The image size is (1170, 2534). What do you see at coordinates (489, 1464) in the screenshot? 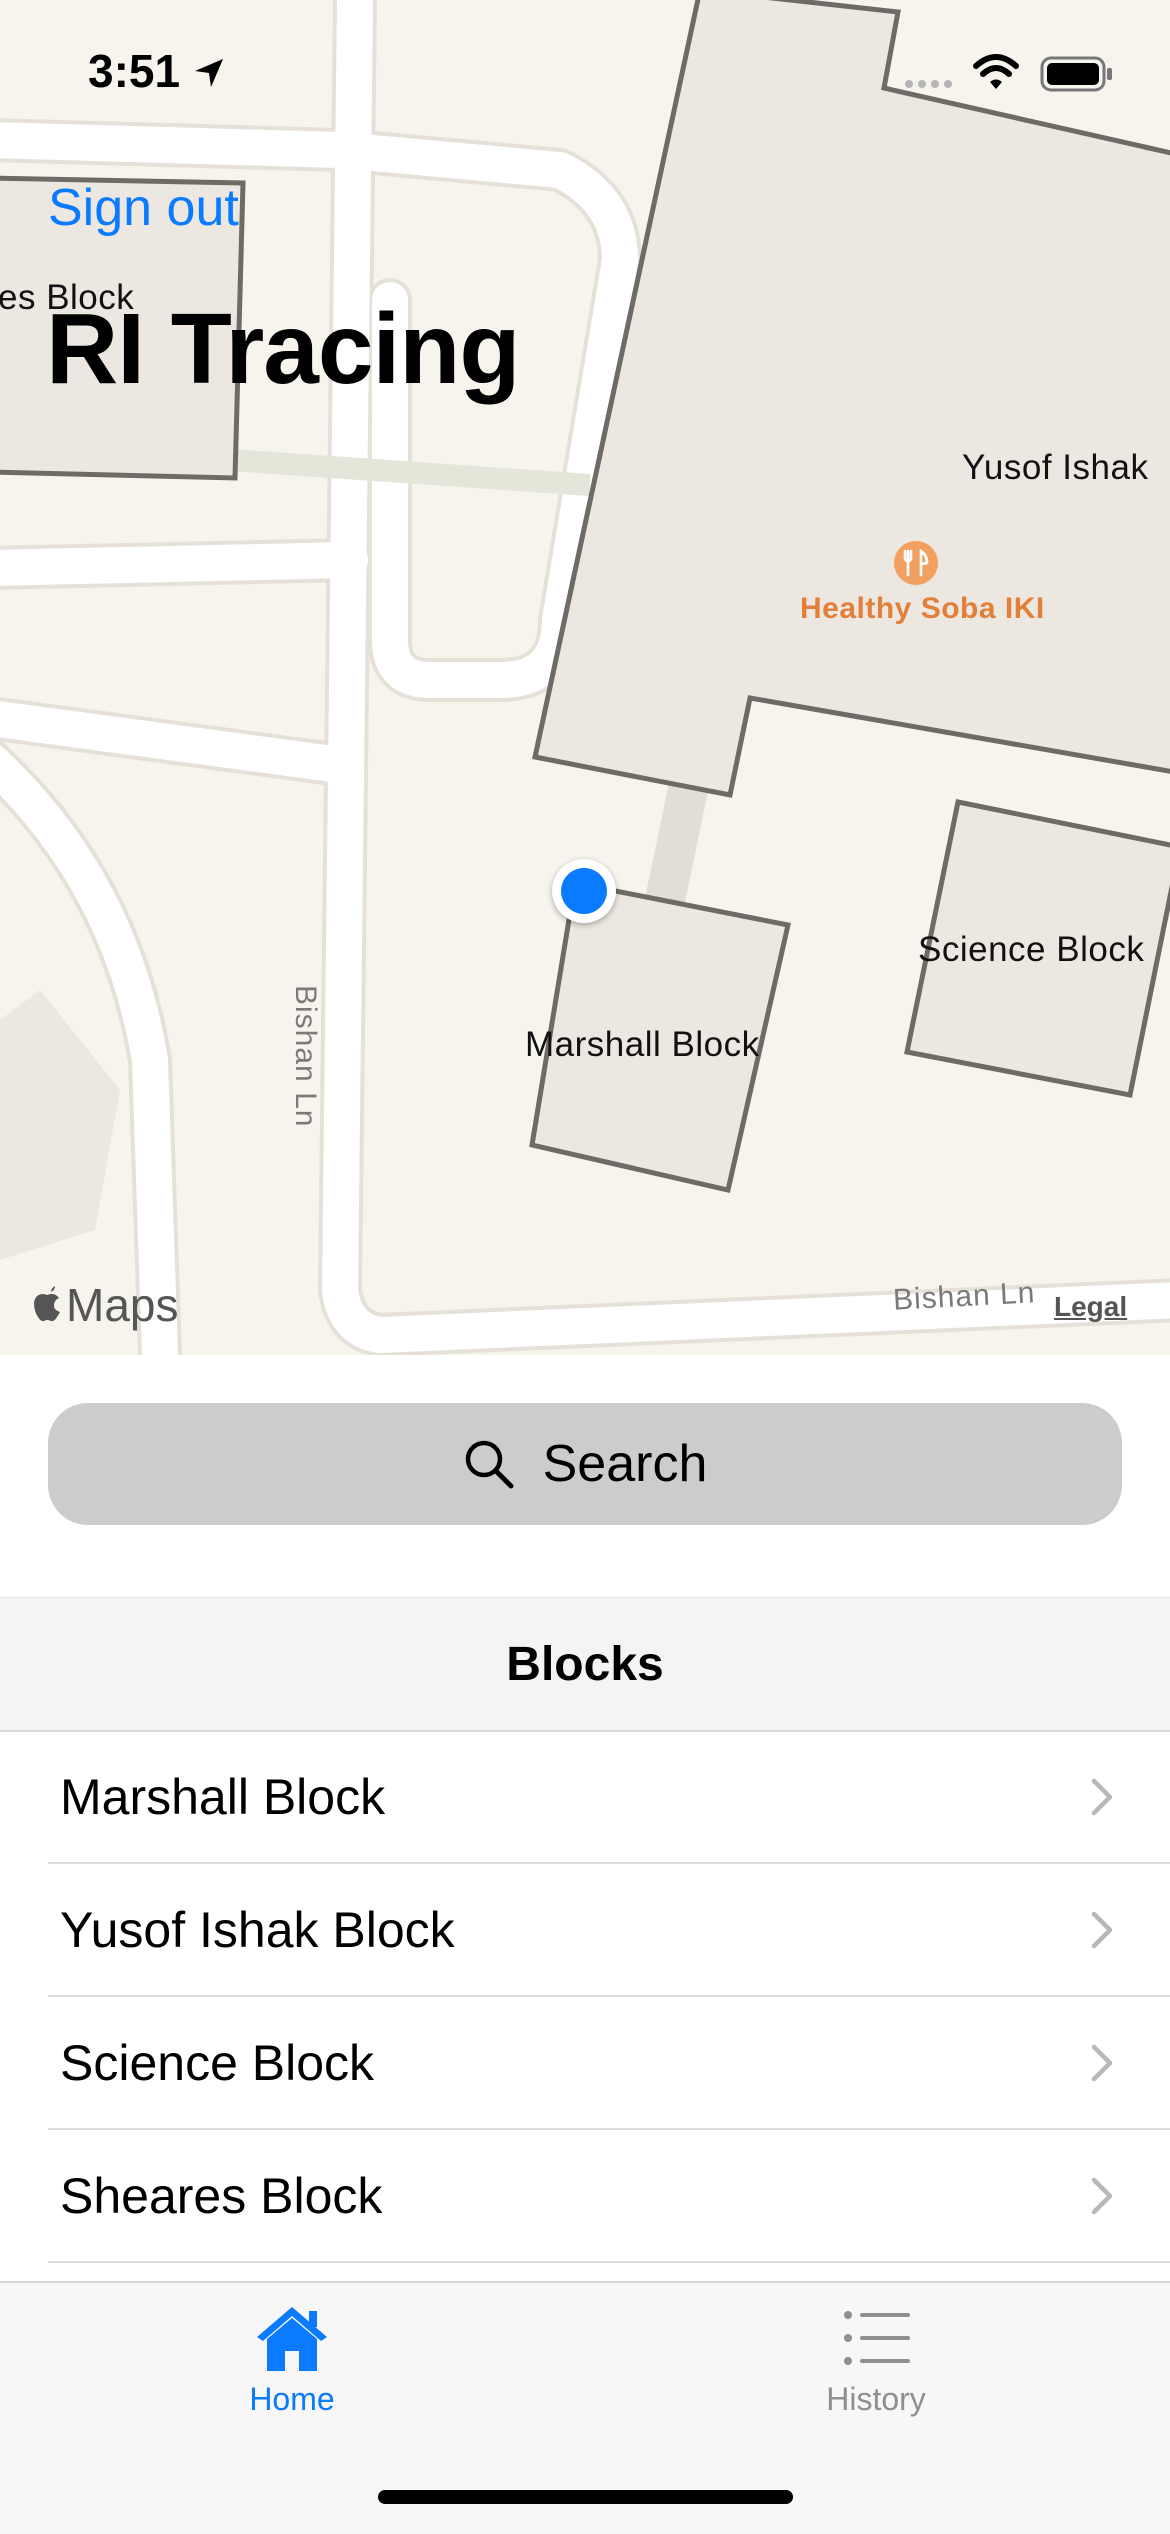
I see `search-icon` at bounding box center [489, 1464].